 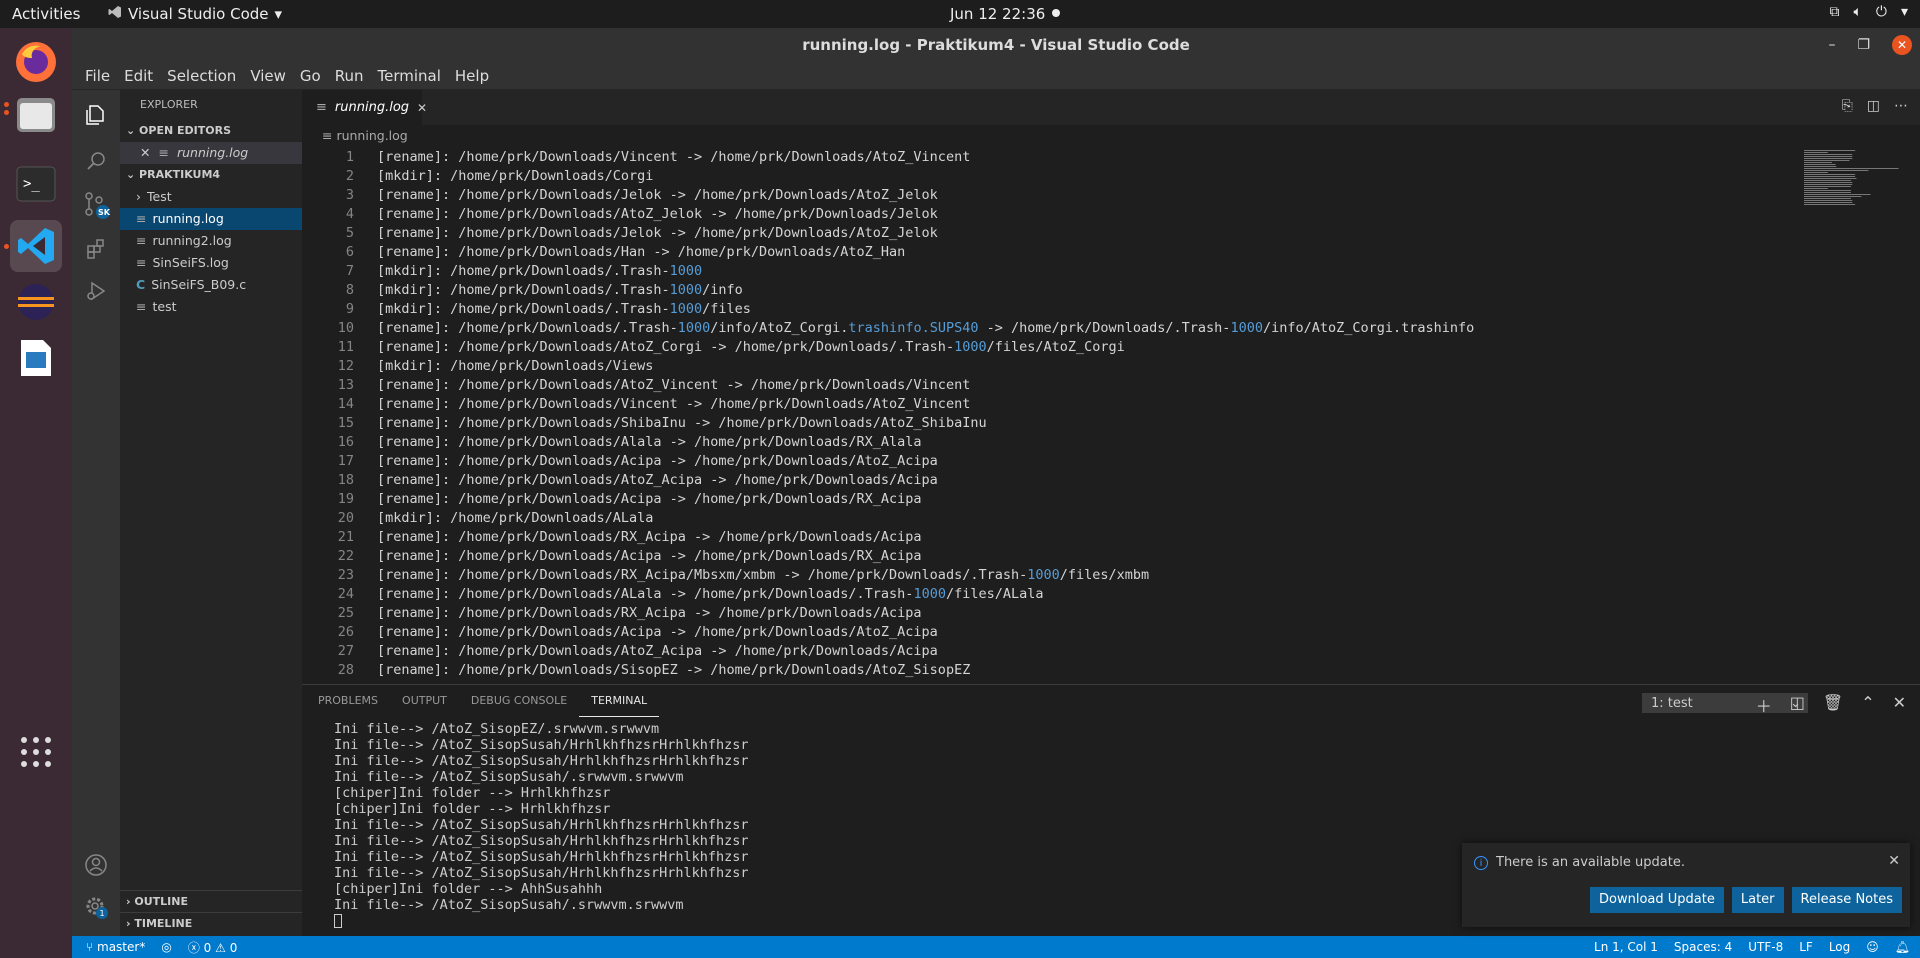 I want to click on explorer-icon, so click(x=96, y=115).